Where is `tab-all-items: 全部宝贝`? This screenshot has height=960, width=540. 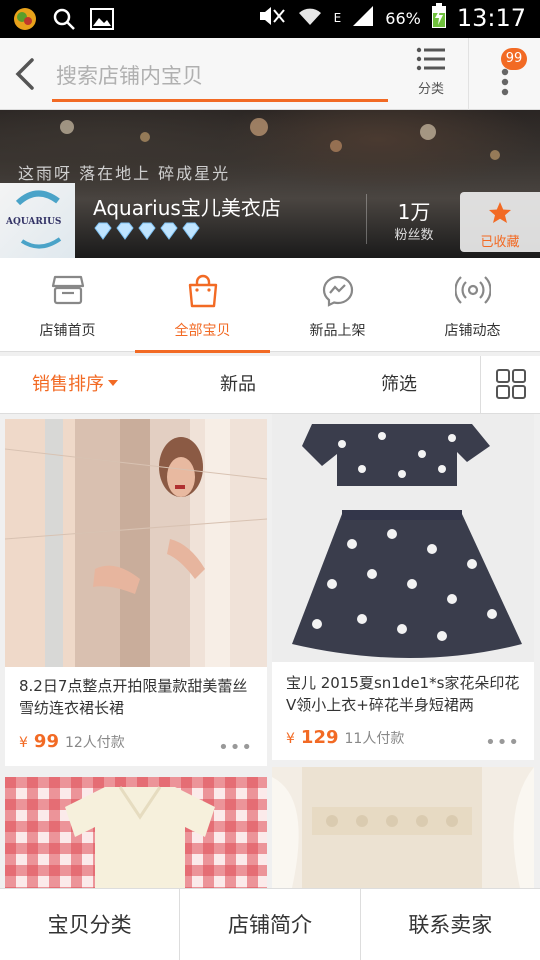
tab-all-items: 全部宝贝 is located at coordinates (202, 305).